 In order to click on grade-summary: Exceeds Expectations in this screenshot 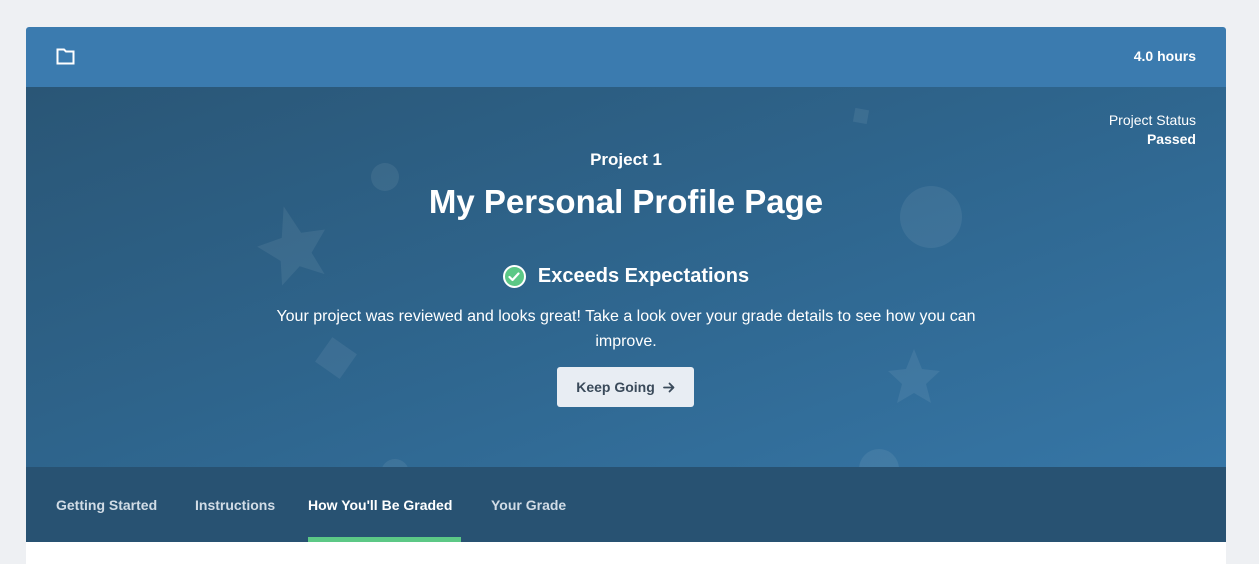, I will do `click(626, 276)`.